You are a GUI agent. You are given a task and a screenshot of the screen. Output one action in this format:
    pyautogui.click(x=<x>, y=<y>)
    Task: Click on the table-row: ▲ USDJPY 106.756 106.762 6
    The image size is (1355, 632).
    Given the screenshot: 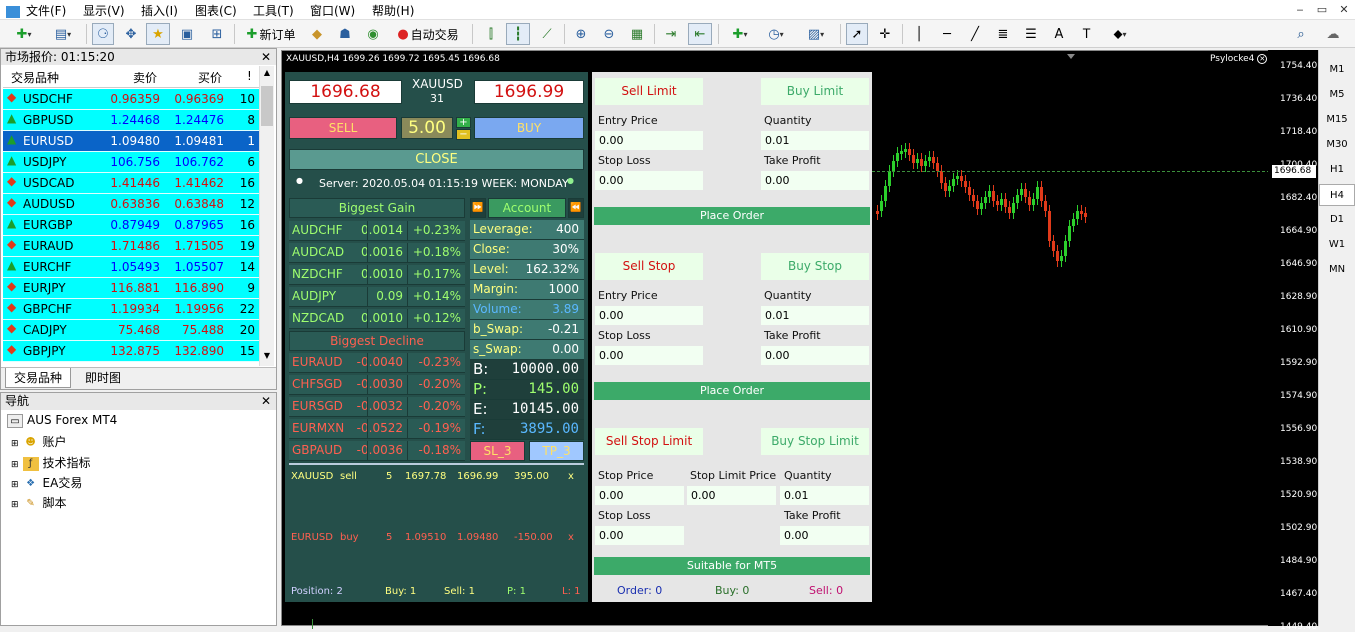 What is the action you would take?
    pyautogui.click(x=131, y=162)
    